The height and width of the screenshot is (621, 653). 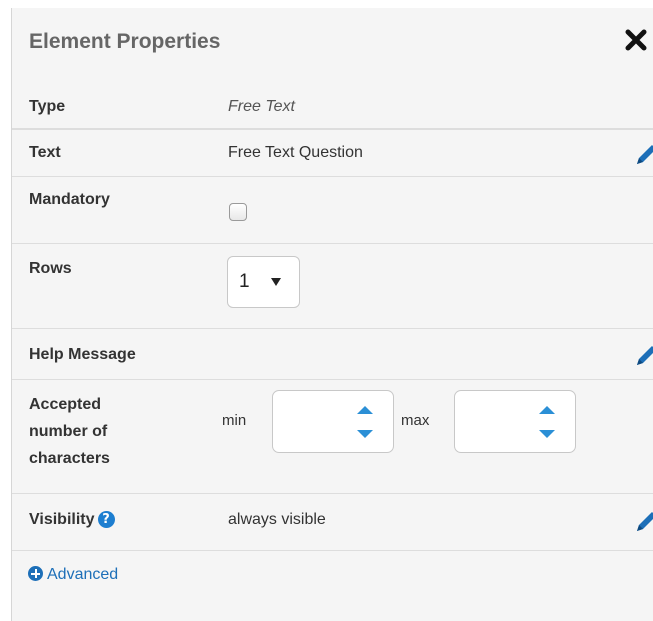 What do you see at coordinates (332, 354) in the screenshot?
I see `help-message-row: Help Message` at bounding box center [332, 354].